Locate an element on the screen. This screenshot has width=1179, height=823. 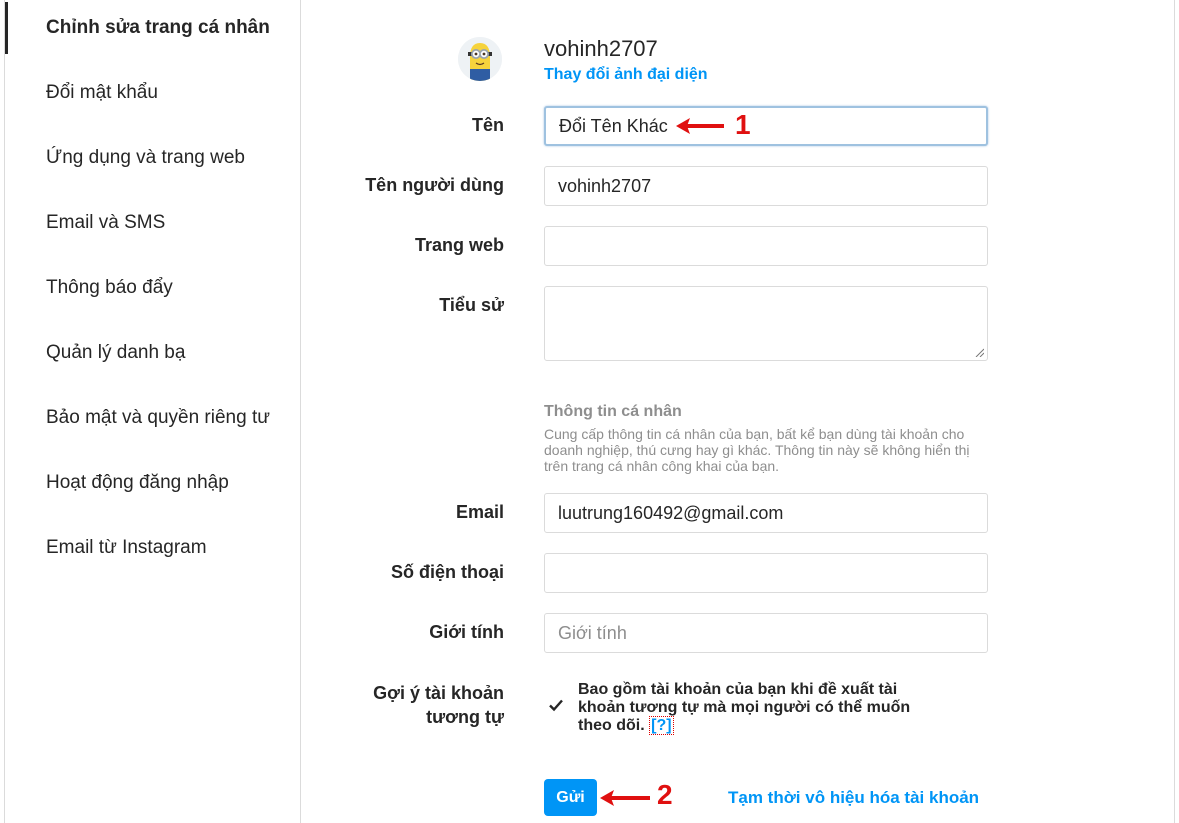
sidebar-item-label: Chỉnh sửa trang cá nhân is located at coordinates (158, 27).